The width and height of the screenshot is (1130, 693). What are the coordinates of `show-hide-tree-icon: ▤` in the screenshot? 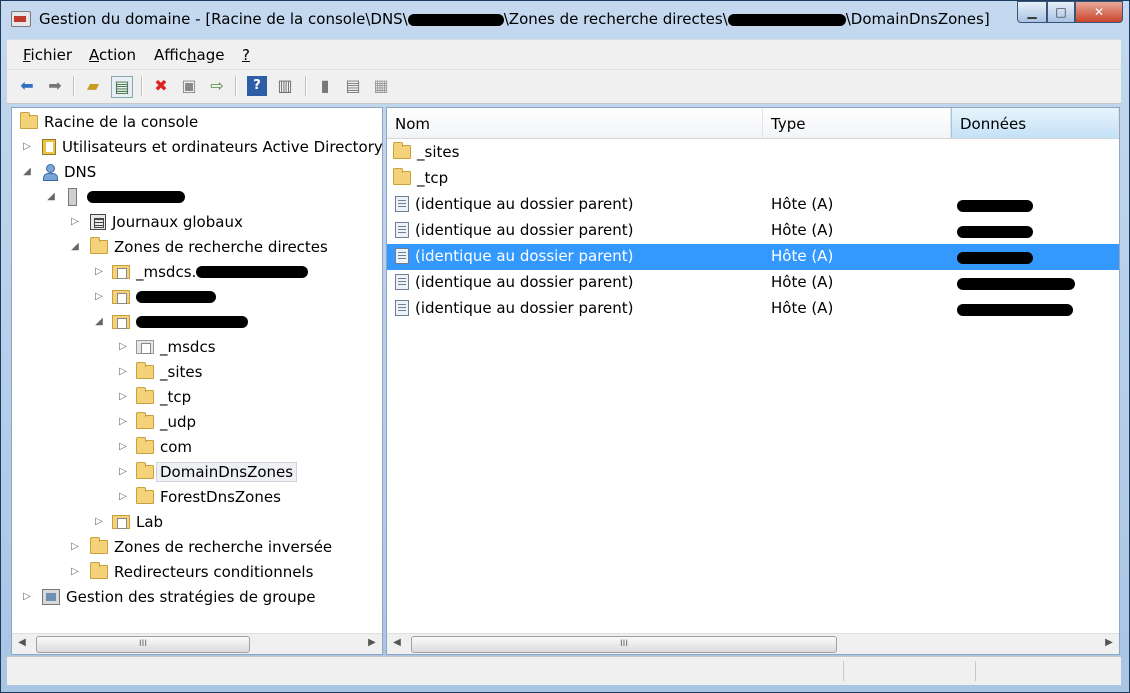 It's located at (122, 87).